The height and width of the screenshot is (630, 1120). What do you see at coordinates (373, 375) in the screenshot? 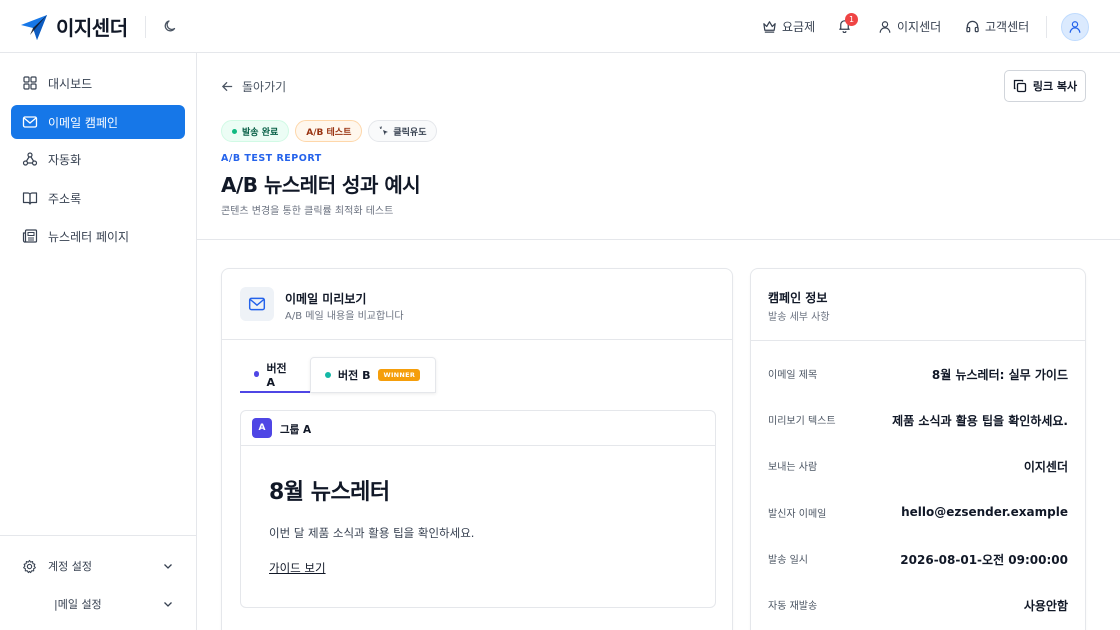
I see `tab-version-b: 버전 B WINNER` at bounding box center [373, 375].